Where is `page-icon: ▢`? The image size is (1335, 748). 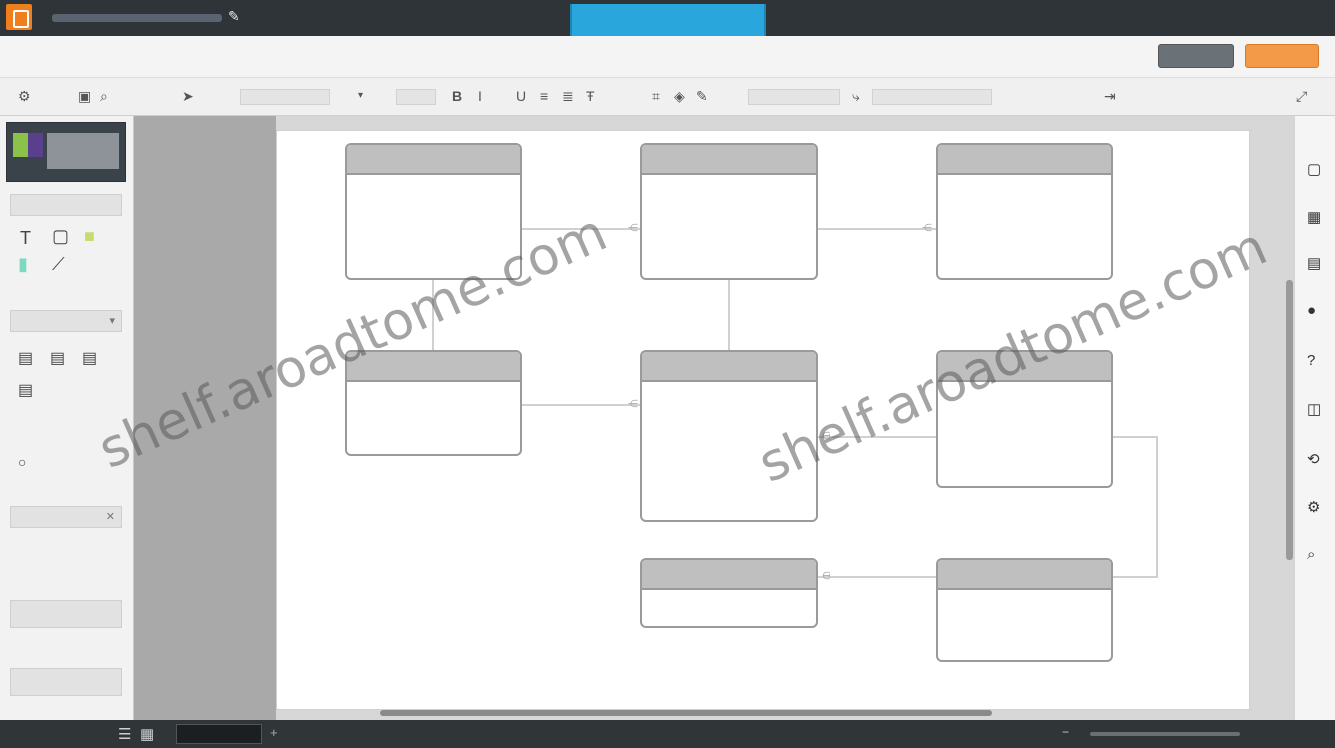 page-icon: ▢ is located at coordinates (1314, 169).